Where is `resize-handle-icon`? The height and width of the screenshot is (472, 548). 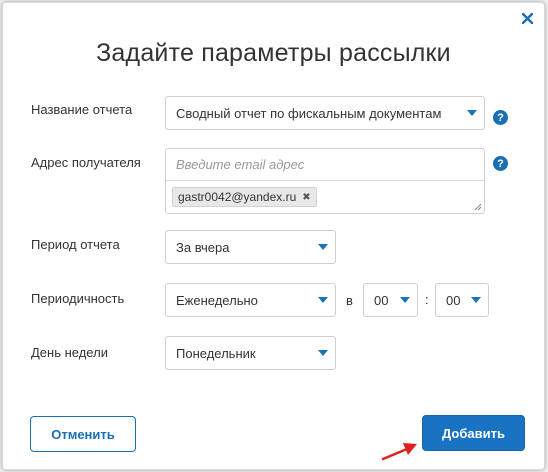 resize-handle-icon is located at coordinates (478, 207).